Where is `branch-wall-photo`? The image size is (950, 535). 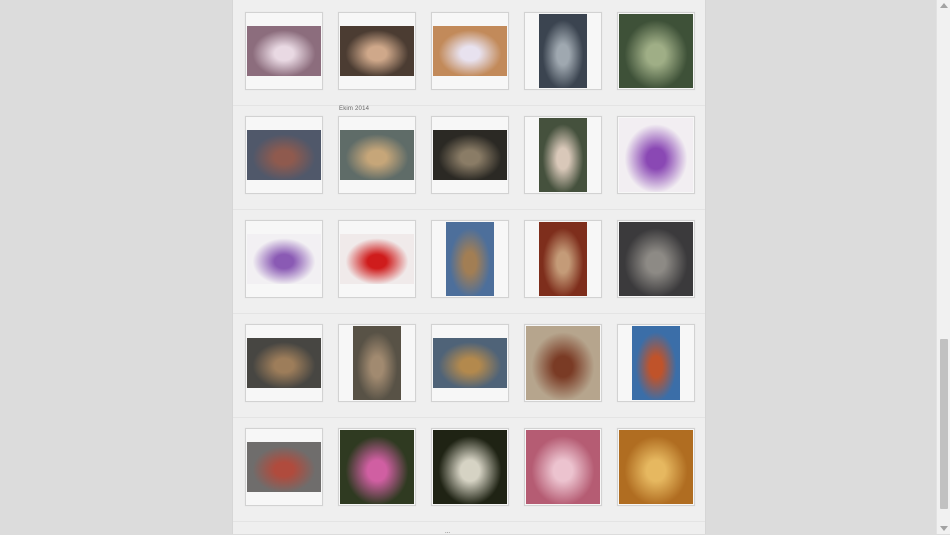 branch-wall-photo is located at coordinates (656, 467).